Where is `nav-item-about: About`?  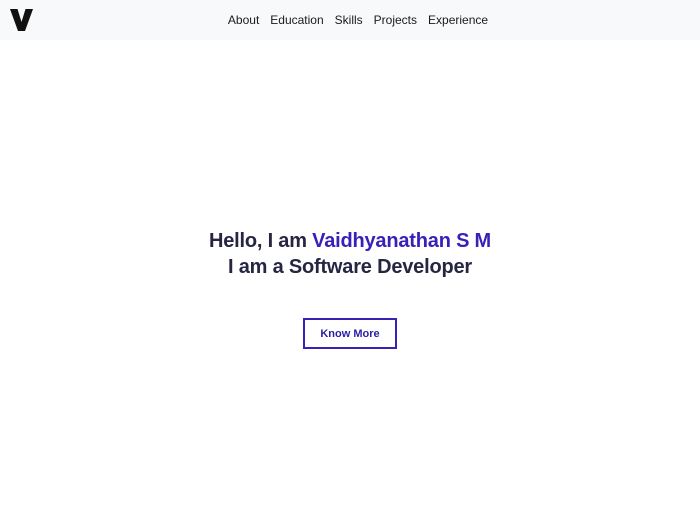 nav-item-about: About is located at coordinates (243, 20).